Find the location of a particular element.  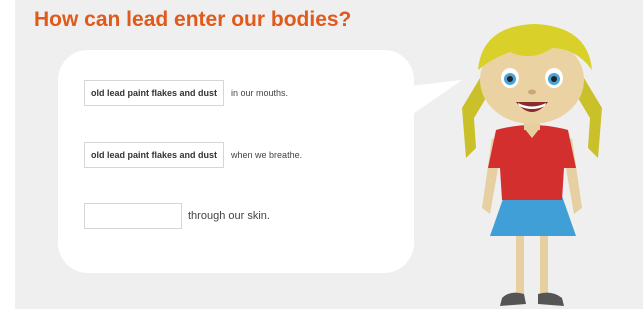

sentence-row-3: through our skin. is located at coordinates (177, 216).